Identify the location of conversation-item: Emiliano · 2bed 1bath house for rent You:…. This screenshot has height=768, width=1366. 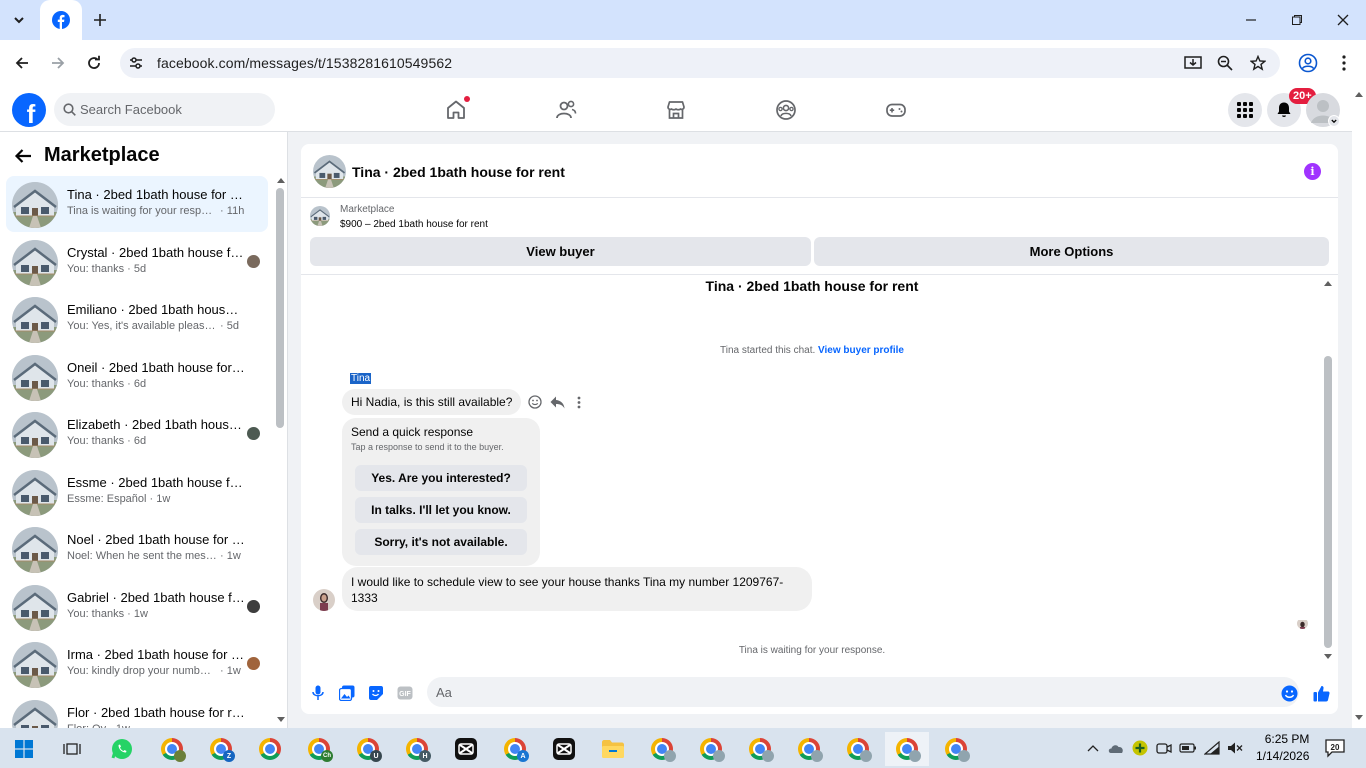
(137, 319).